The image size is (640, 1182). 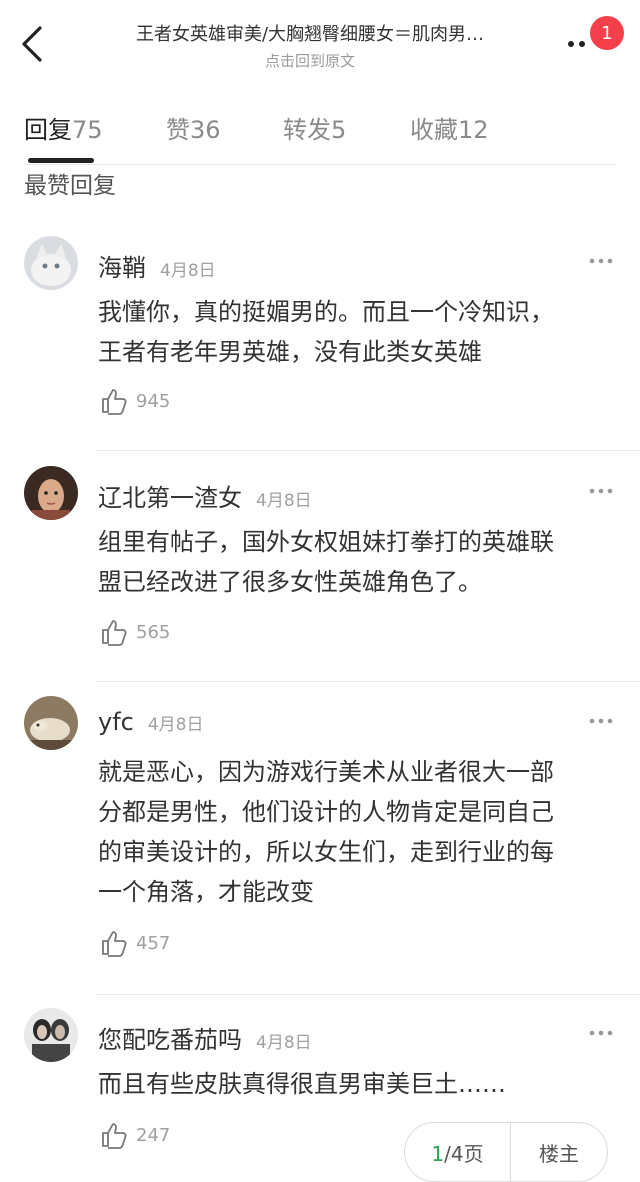 I want to click on username: 海鞘 4月8日, so click(x=157, y=265).